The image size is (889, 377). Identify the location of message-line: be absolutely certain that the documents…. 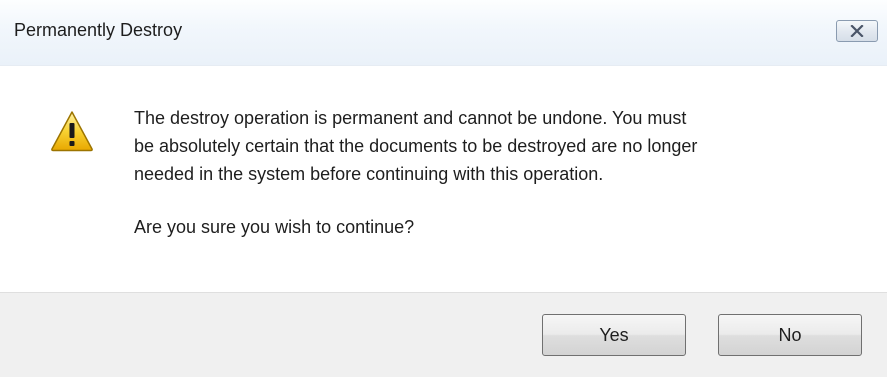
(416, 146).